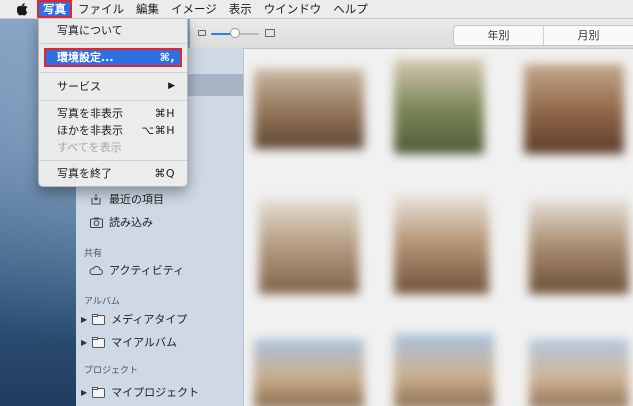 This screenshot has height=406, width=633. What do you see at coordinates (243, 33) in the screenshot?
I see `zoom-slider` at bounding box center [243, 33].